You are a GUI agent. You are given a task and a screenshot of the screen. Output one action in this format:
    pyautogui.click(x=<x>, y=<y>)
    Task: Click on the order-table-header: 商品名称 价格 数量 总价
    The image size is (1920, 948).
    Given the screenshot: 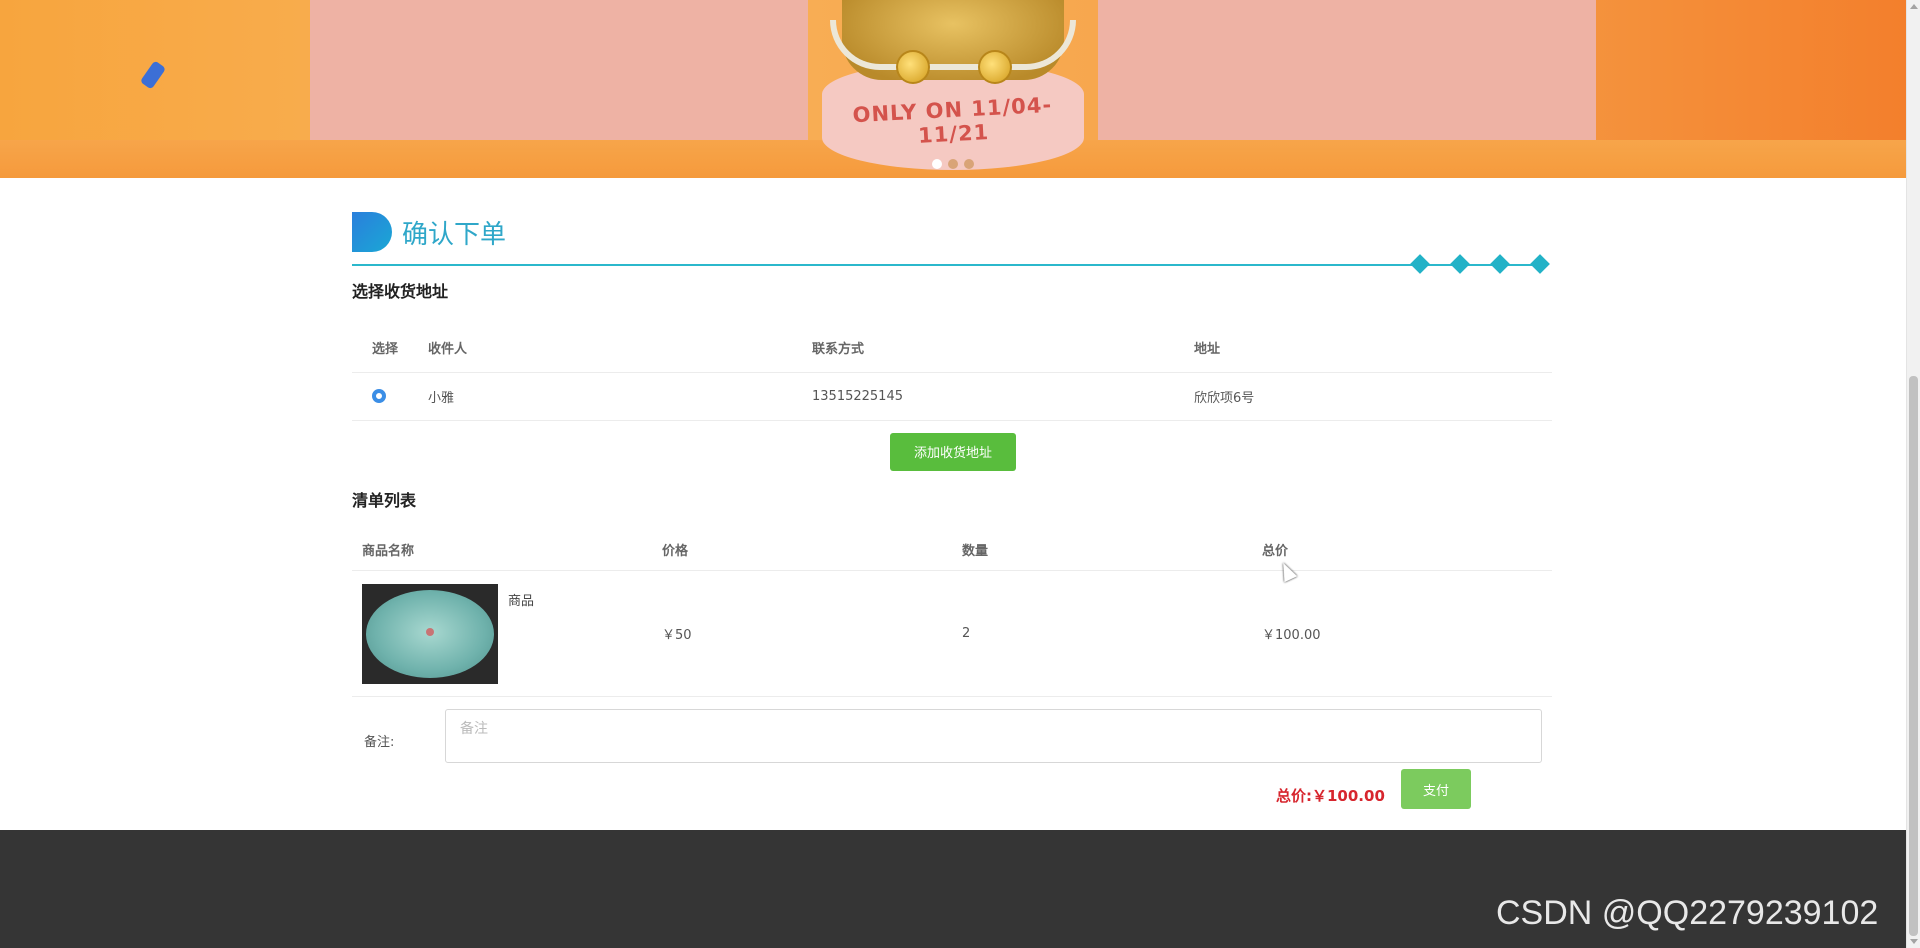 What is the action you would take?
    pyautogui.click(x=952, y=549)
    